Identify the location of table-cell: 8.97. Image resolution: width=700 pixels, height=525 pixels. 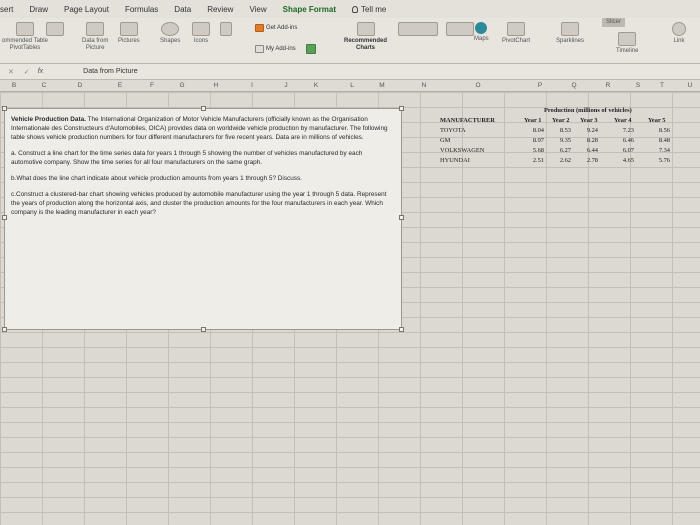
(538, 140).